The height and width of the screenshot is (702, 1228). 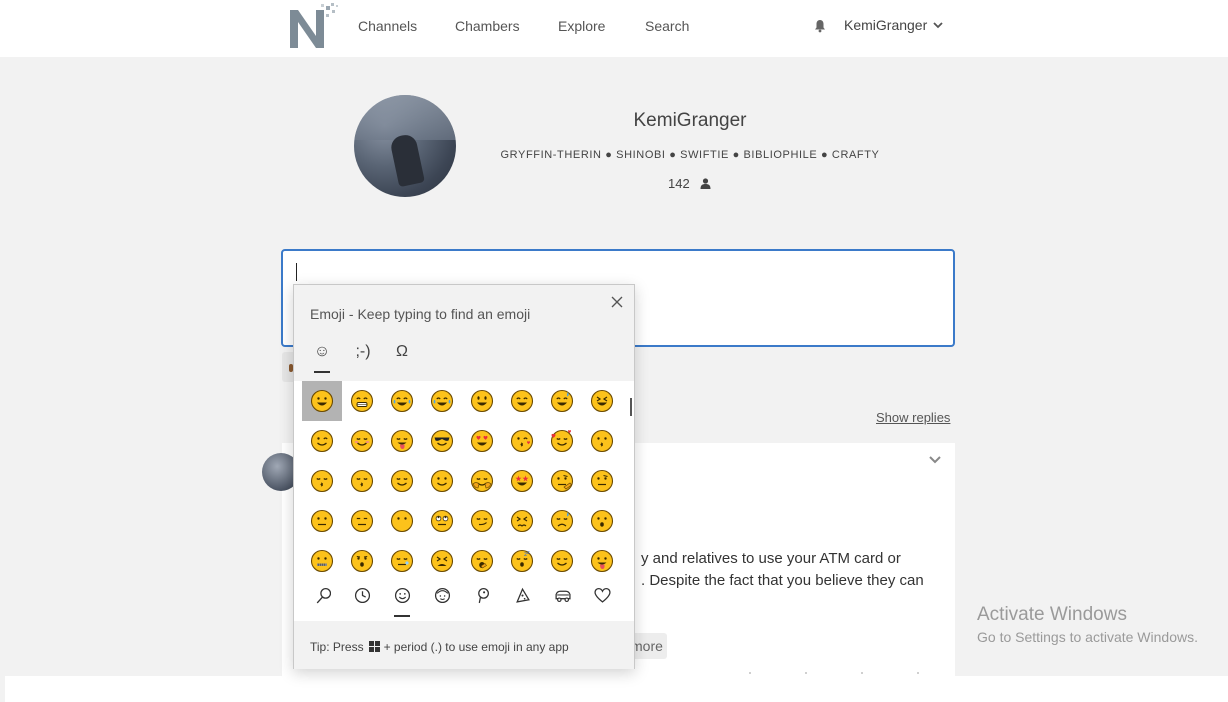 I want to click on emoji-star-struck, so click(x=522, y=481).